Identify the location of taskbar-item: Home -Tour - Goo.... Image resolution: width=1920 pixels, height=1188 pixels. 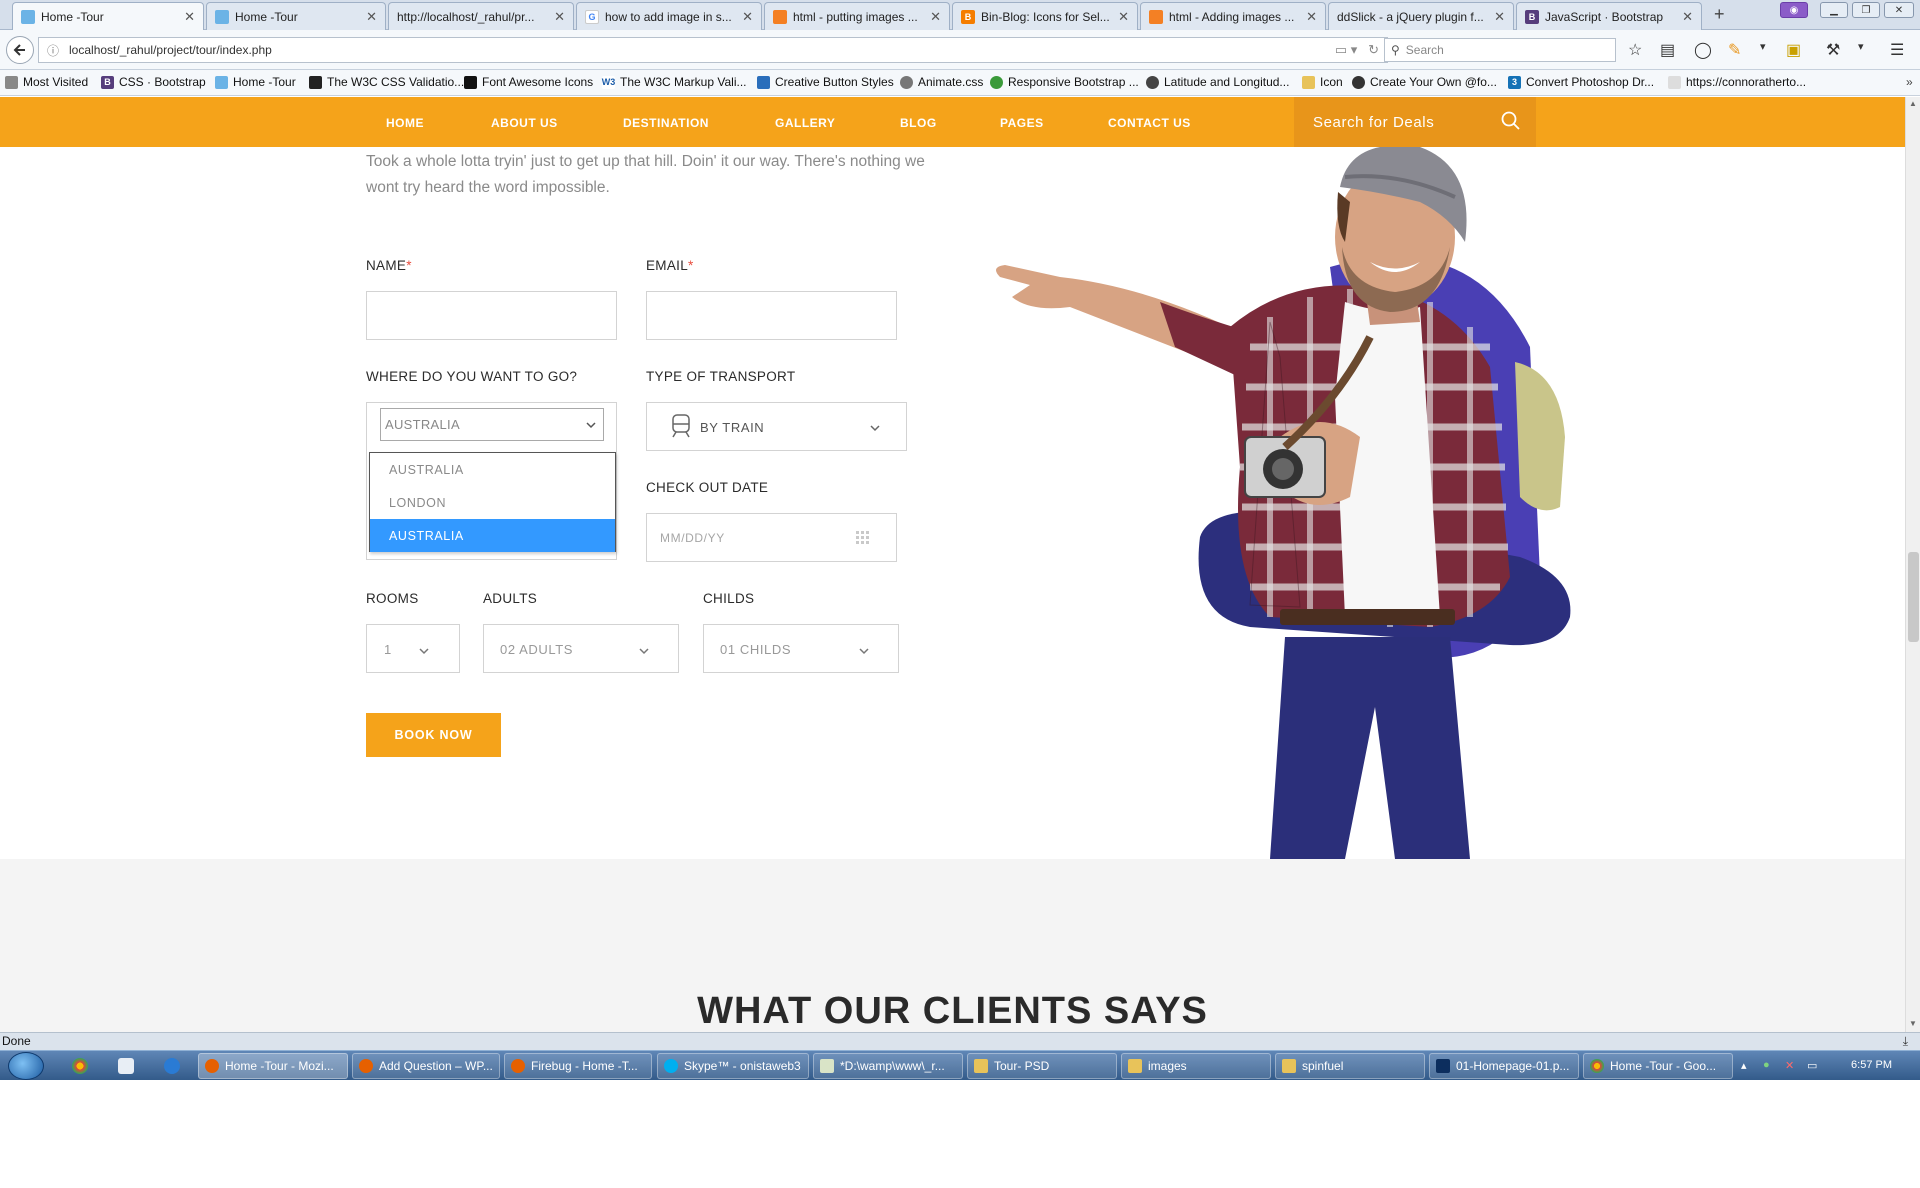
(1658, 1066).